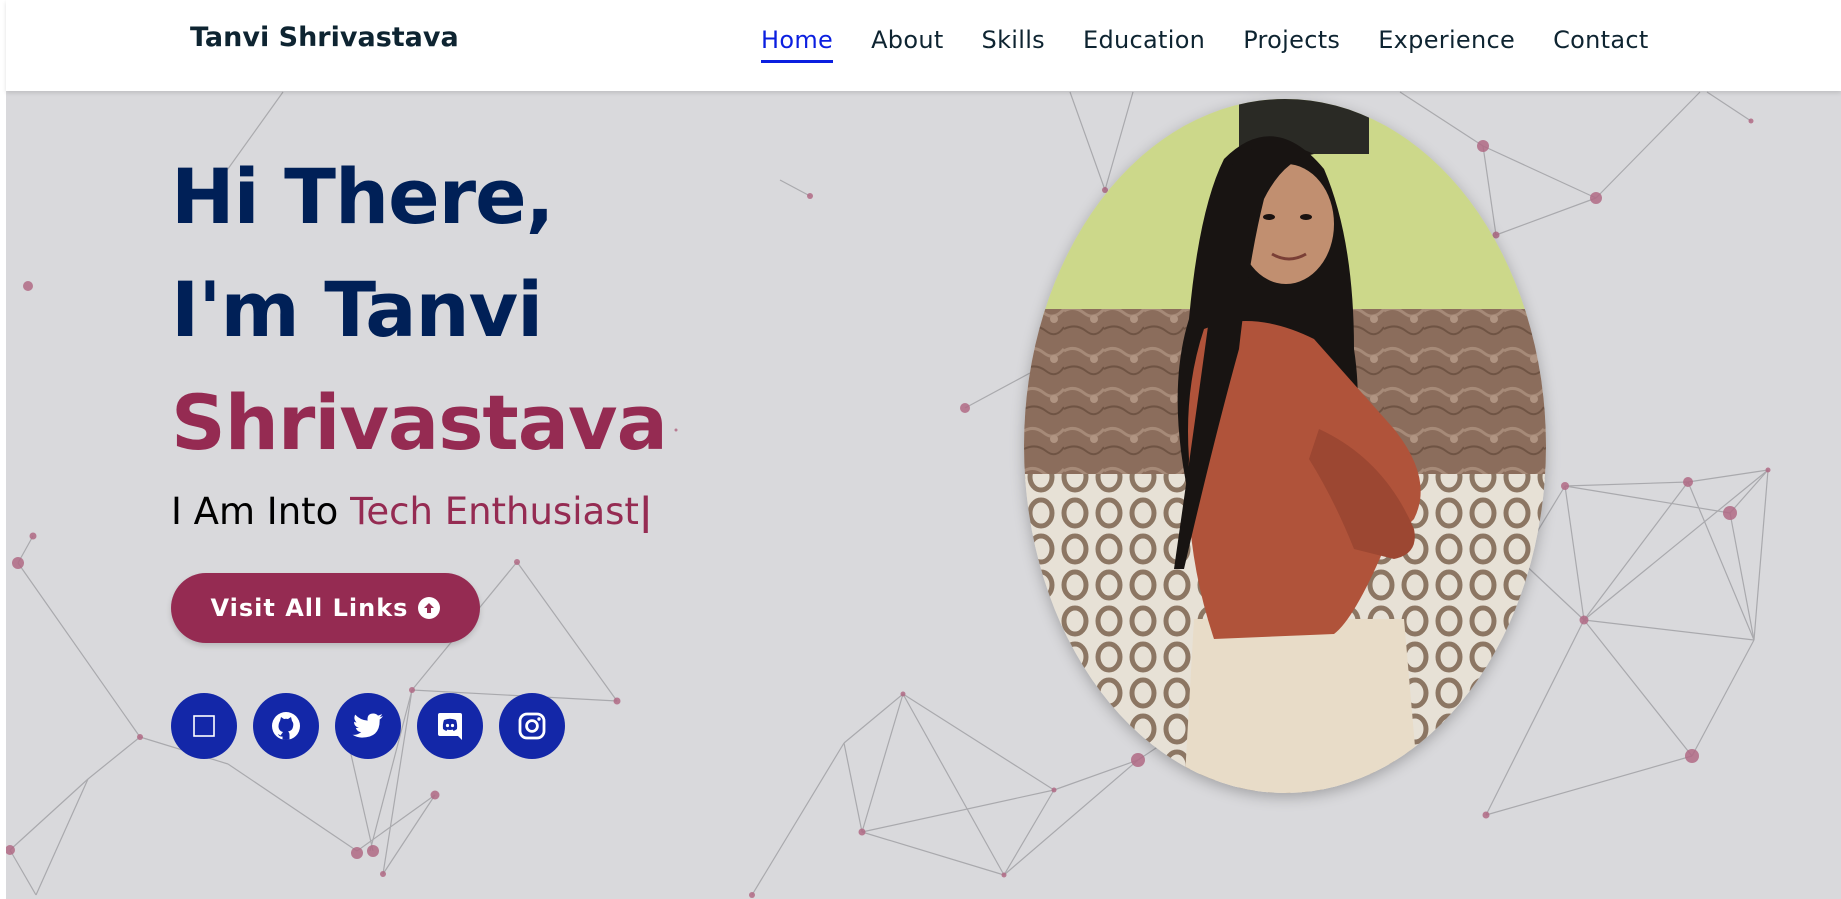 The height and width of the screenshot is (899, 1841). I want to click on nav-experience: Experience, so click(1446, 44).